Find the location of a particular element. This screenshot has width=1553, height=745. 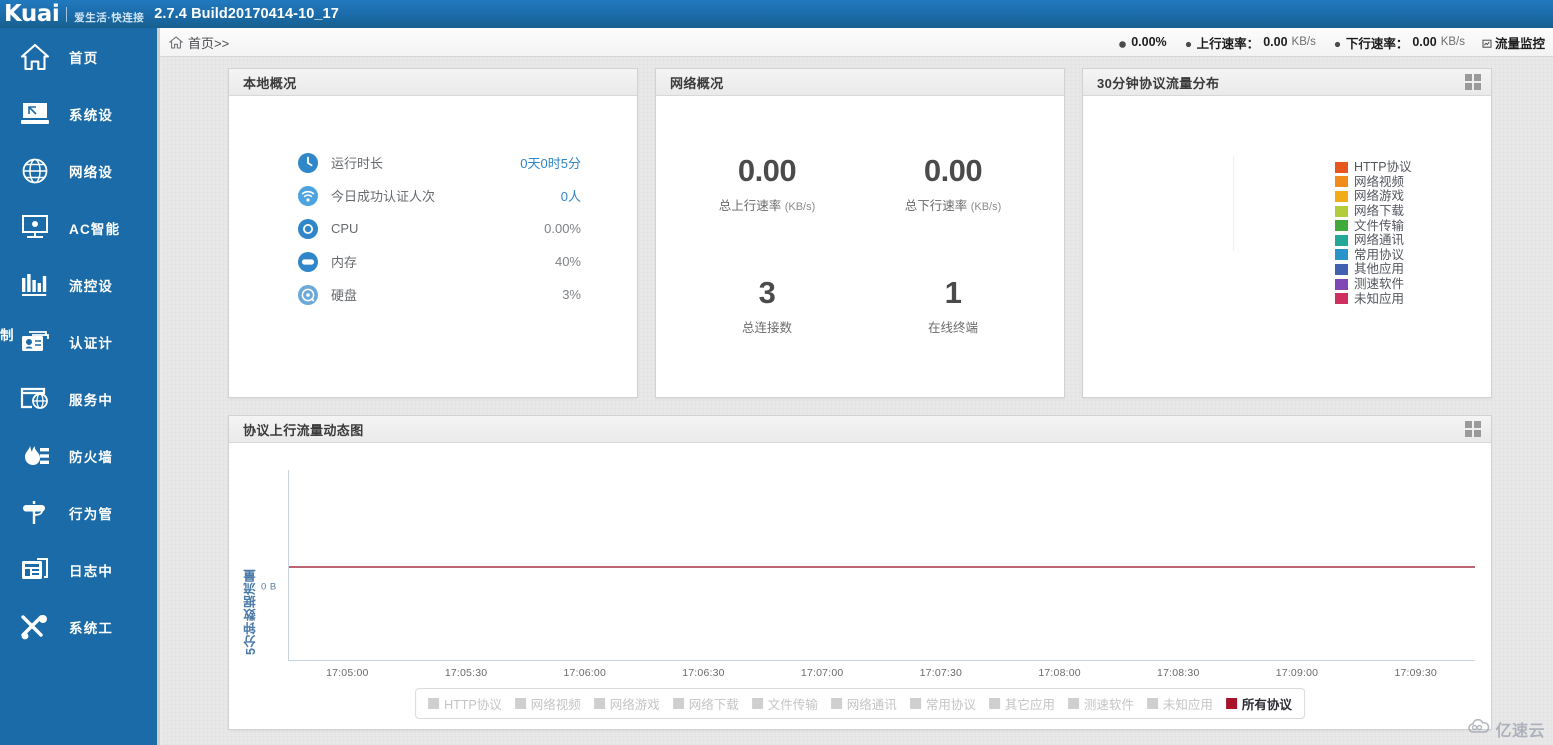

series-line-all-protocols is located at coordinates (882, 566).